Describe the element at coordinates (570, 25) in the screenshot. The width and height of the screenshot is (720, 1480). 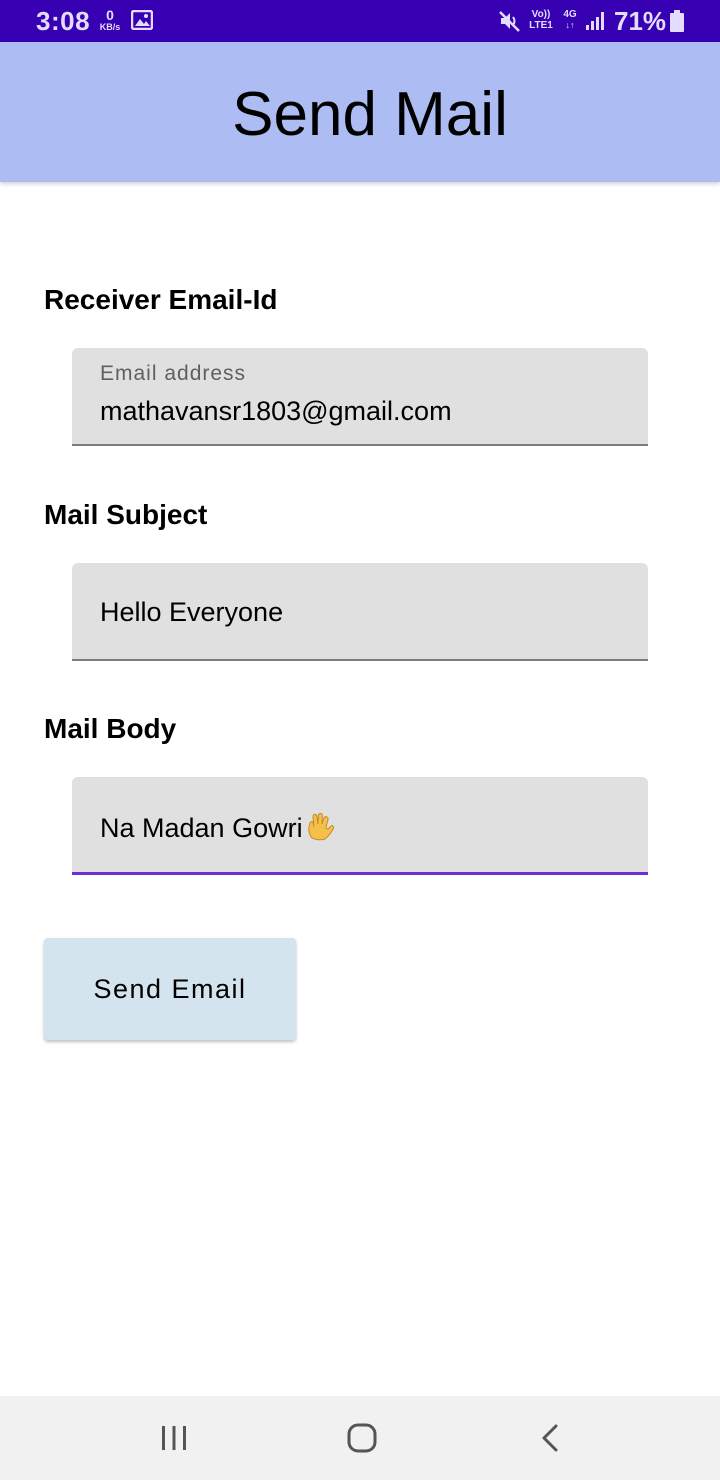
I see `network-activity-arrows: ↓↑` at that location.